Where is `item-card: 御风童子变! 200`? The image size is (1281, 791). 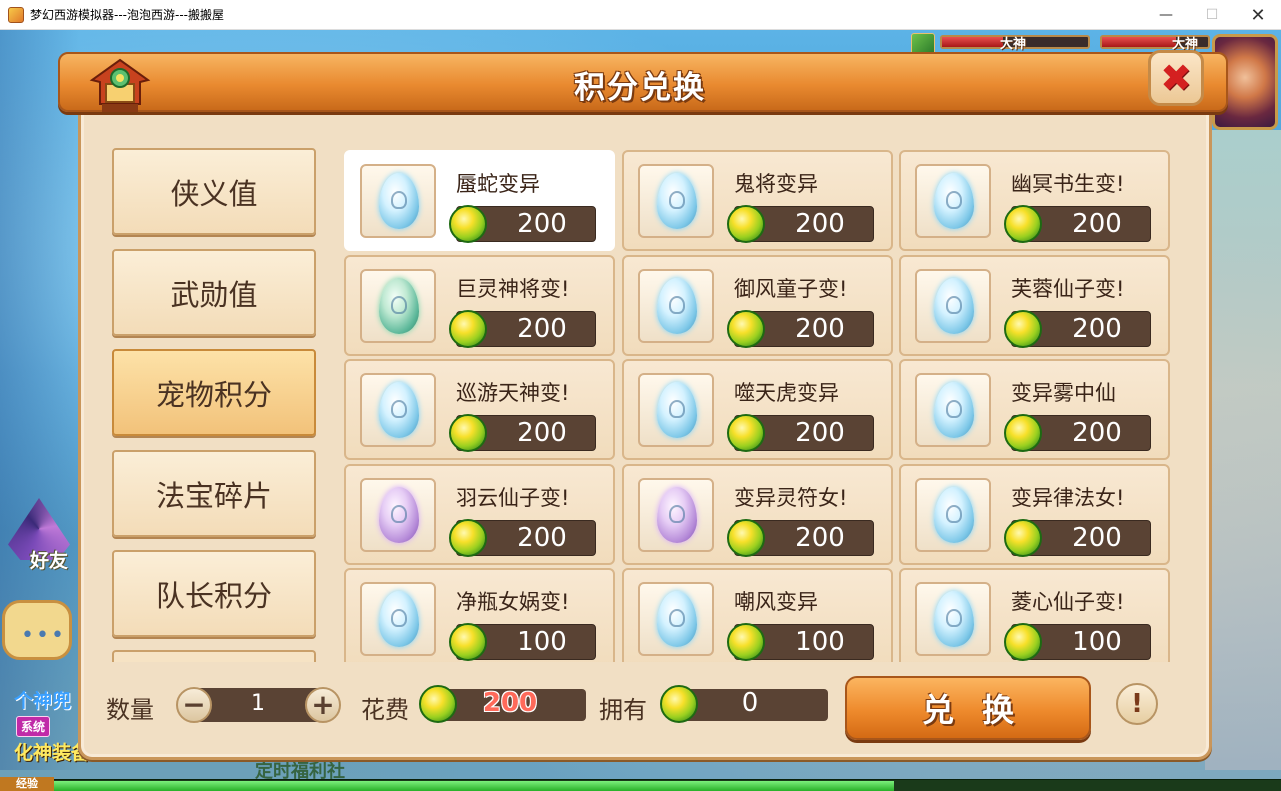
item-card: 御风童子变! 200 is located at coordinates (757, 305).